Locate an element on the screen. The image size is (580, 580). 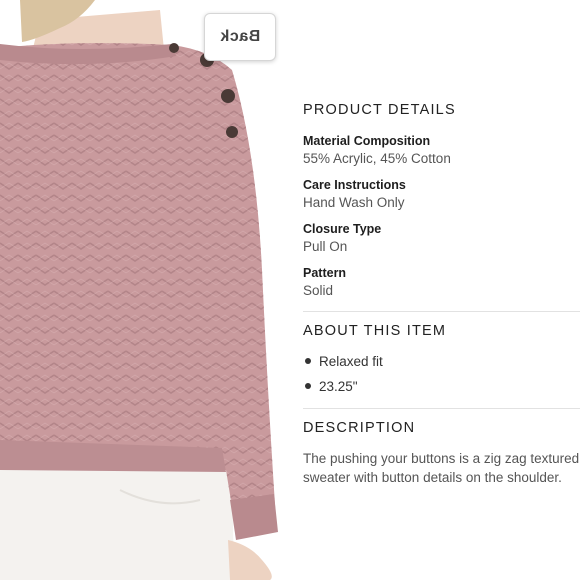
back-button-label: Back is located at coordinates (240, 36).